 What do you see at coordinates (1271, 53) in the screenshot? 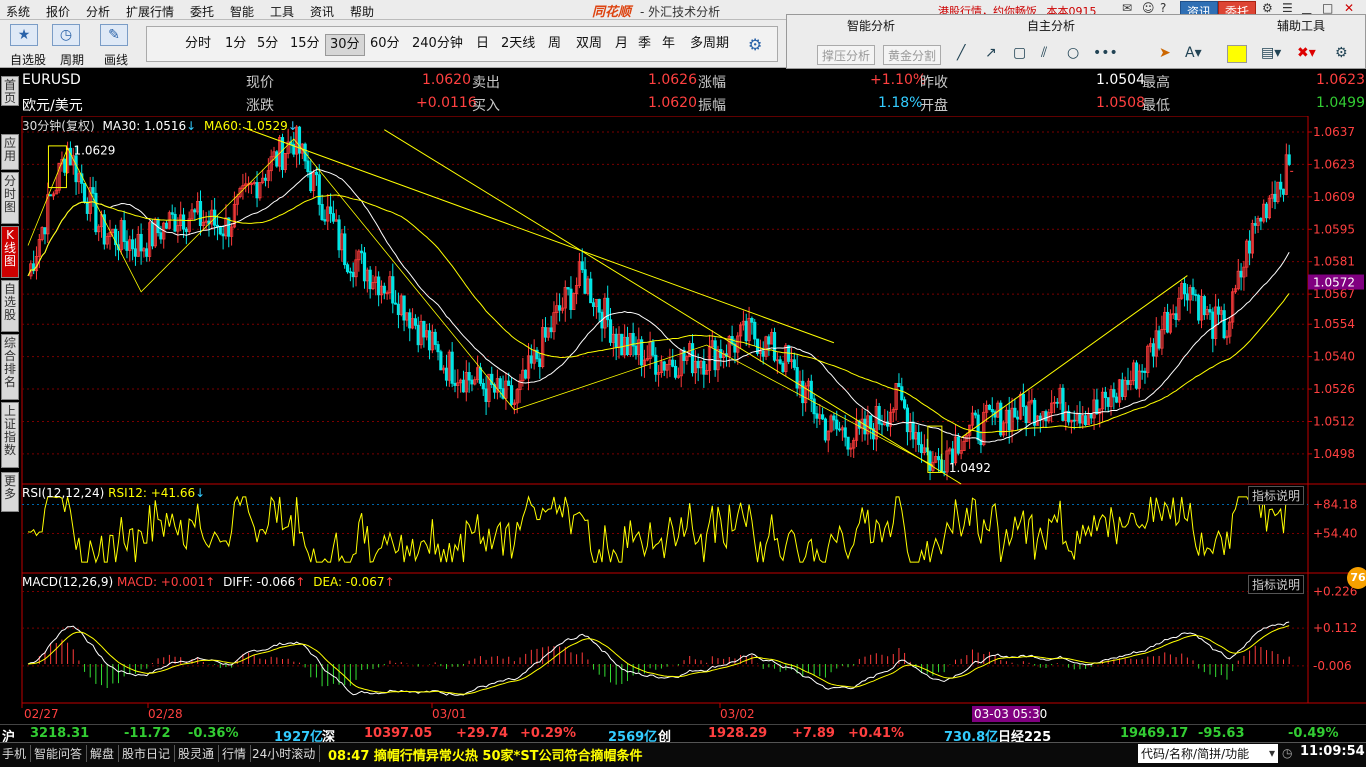
I see `save-icon: ▤▾` at bounding box center [1271, 53].